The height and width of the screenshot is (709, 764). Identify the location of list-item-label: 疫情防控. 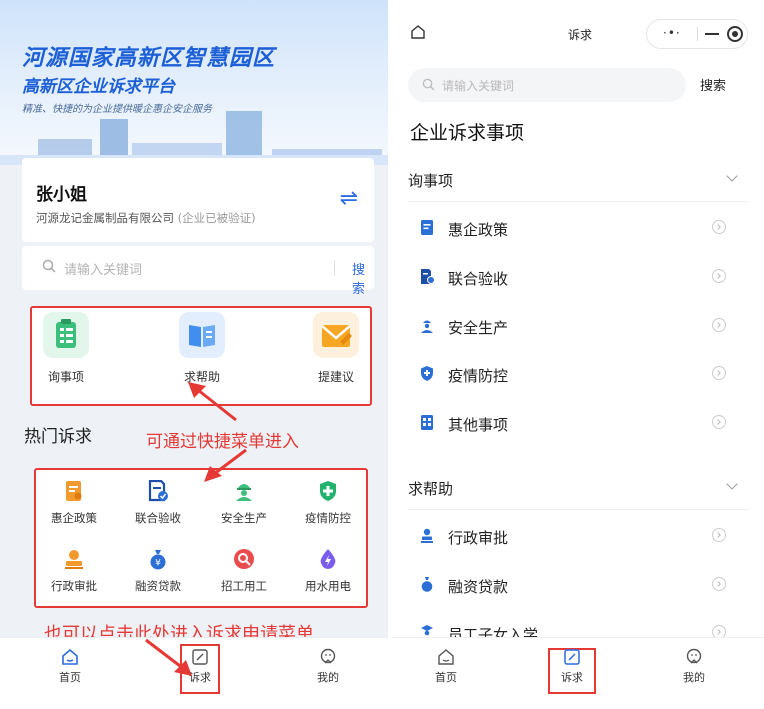
(478, 376).